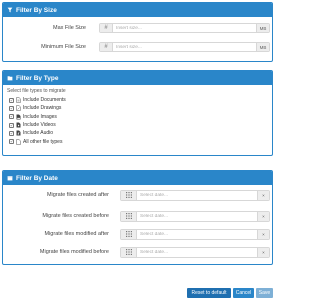 The width and height of the screenshot is (320, 300). What do you see at coordinates (37, 78) in the screenshot?
I see `filter-by-type-title: Filter By Type` at bounding box center [37, 78].